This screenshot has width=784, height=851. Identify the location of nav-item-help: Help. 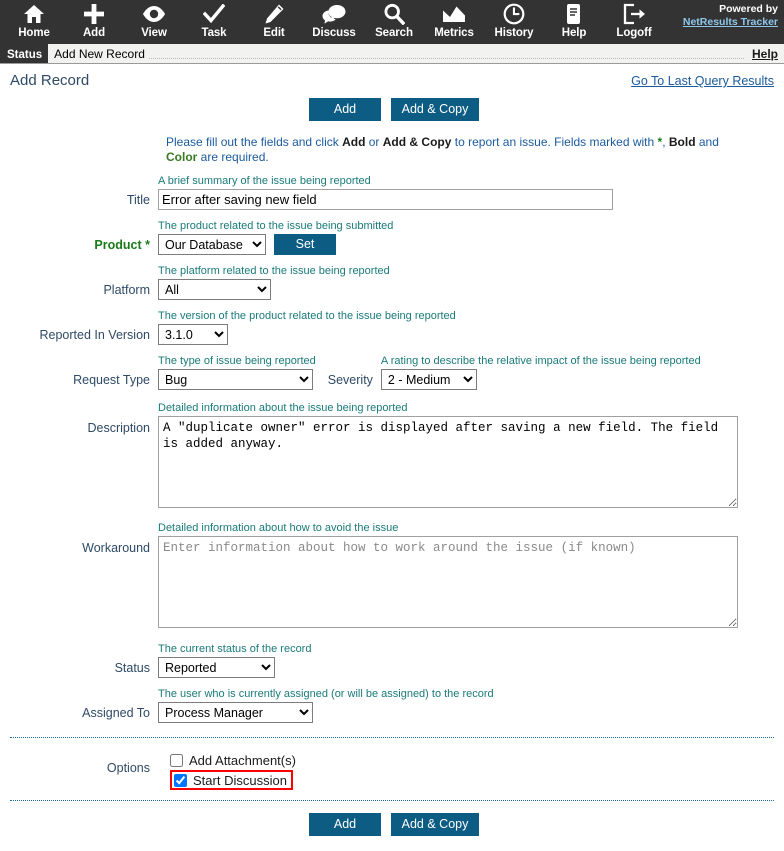
(574, 22).